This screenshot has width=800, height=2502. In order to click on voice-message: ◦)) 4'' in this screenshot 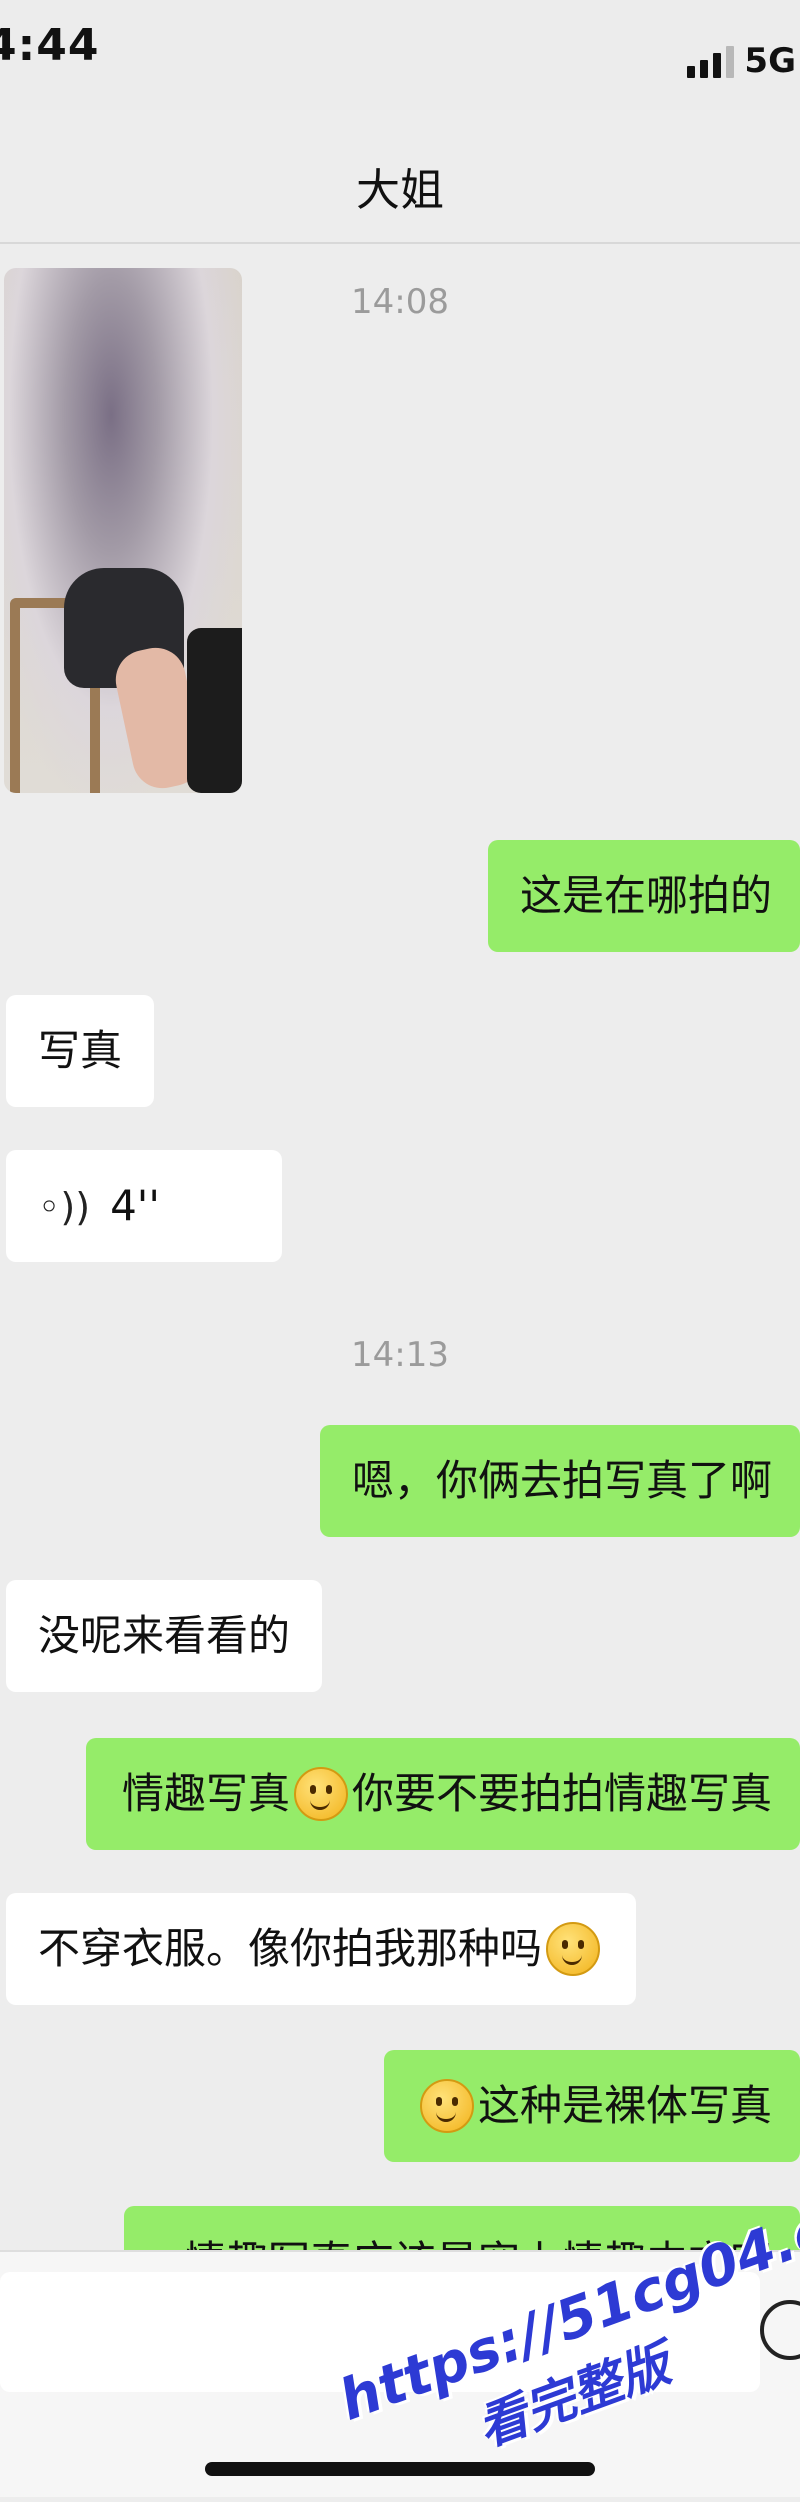, I will do `click(144, 1206)`.